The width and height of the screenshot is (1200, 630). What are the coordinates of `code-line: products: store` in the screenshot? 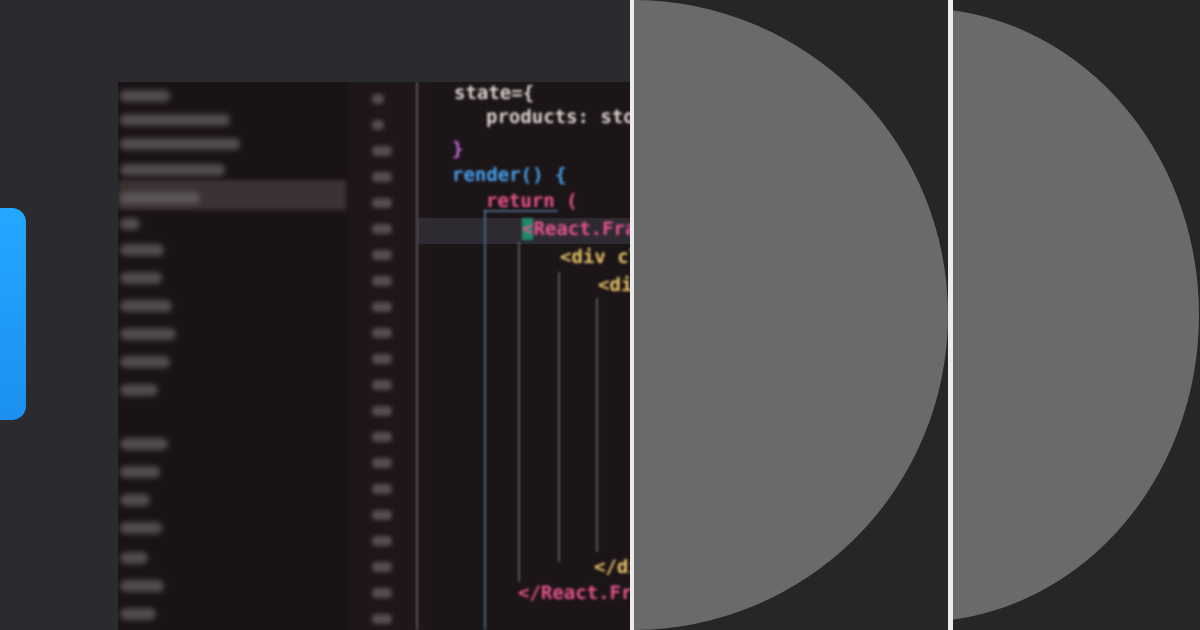 It's located at (558, 117).